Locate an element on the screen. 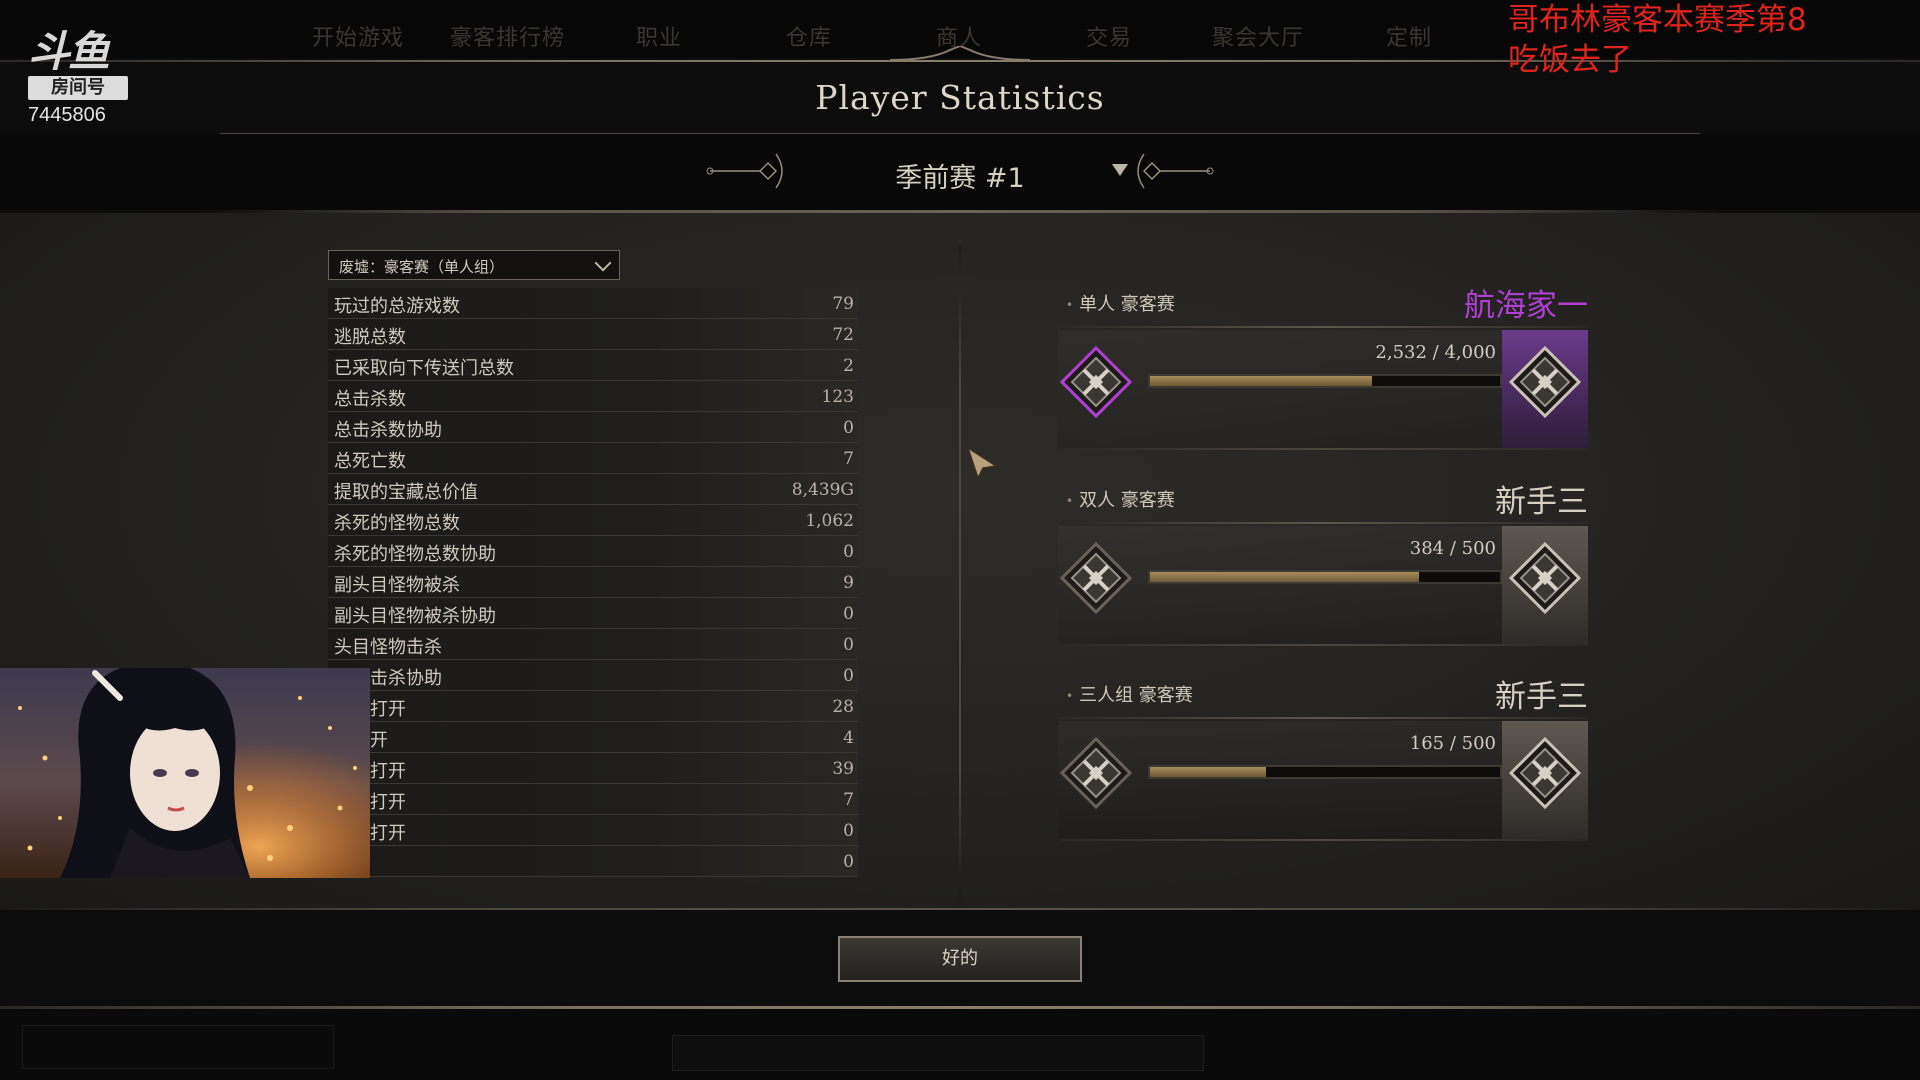 This screenshot has width=1920, height=1080. stat-value: 1,062 is located at coordinates (829, 521).